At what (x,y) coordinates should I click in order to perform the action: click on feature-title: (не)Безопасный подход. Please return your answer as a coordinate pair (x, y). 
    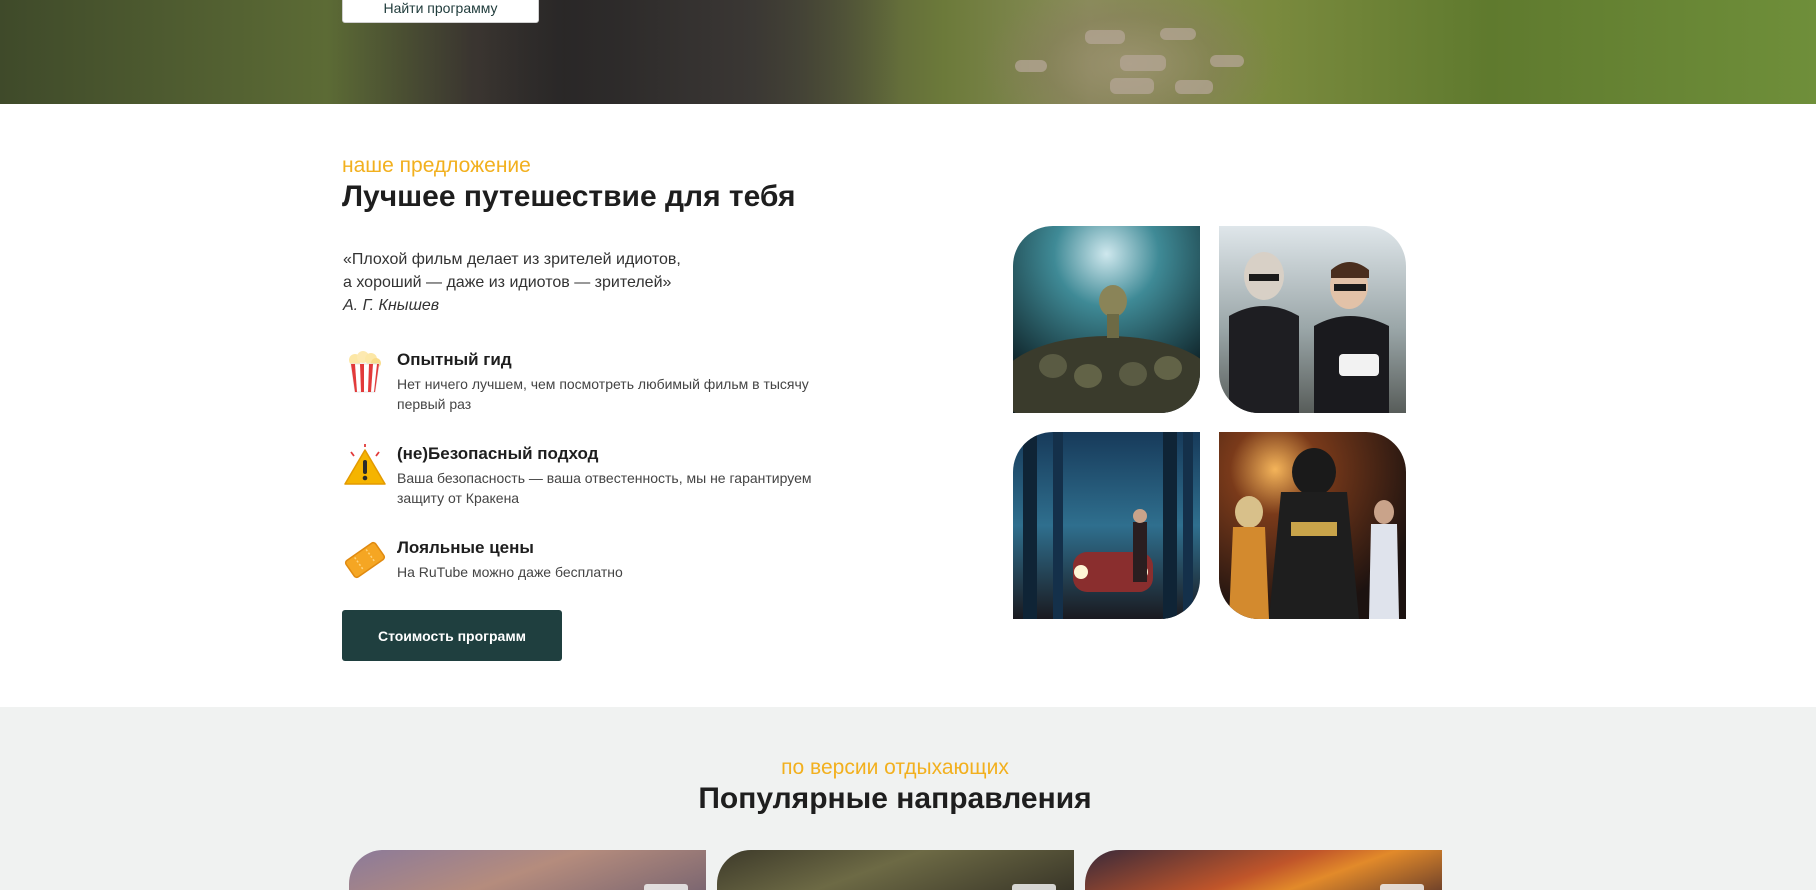
    Looking at the image, I should click on (498, 453).